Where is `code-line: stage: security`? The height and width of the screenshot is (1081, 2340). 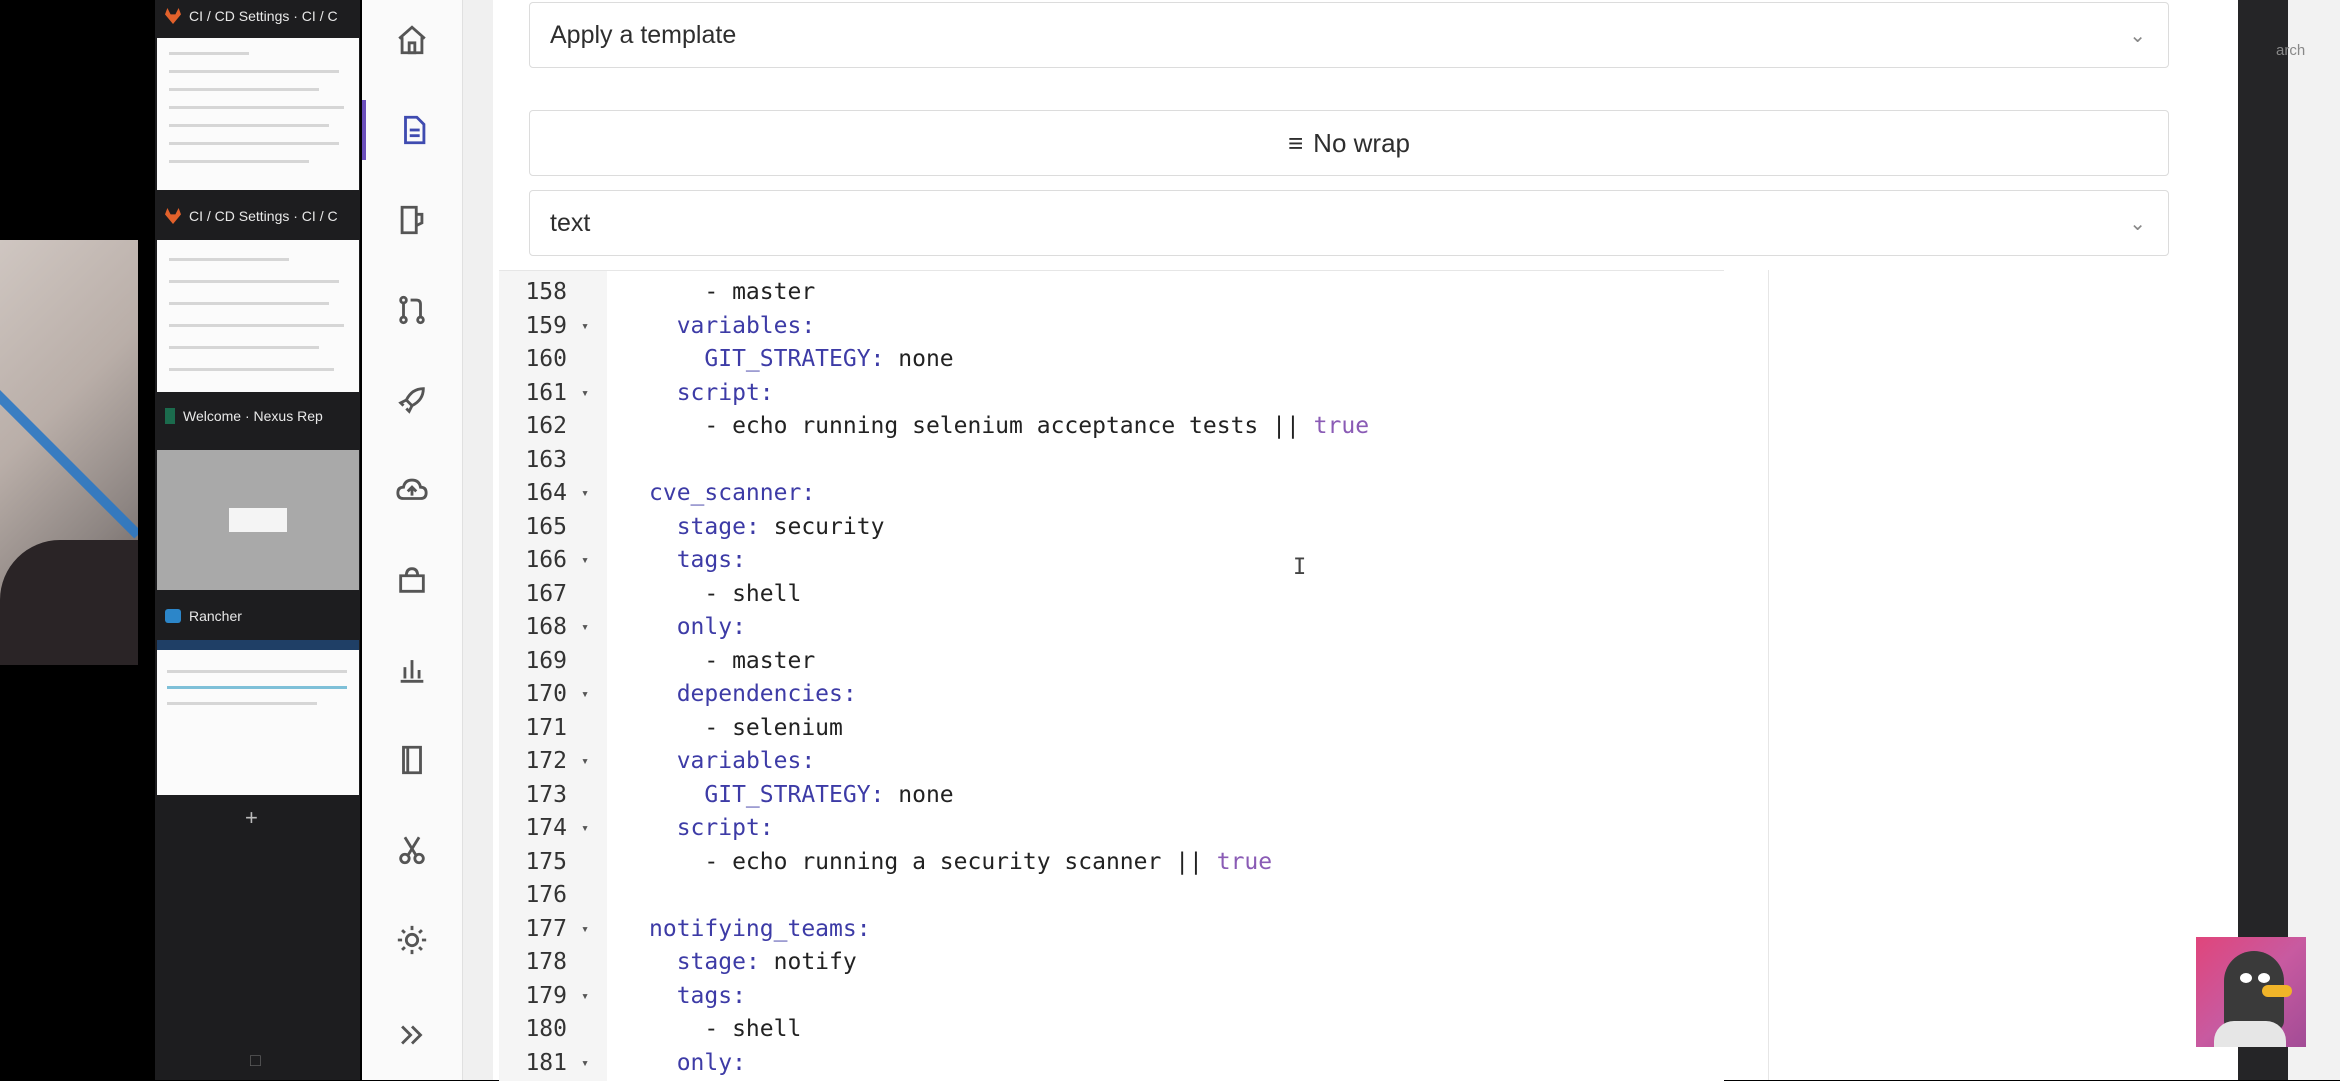
code-line: stage: security is located at coordinates (767, 526).